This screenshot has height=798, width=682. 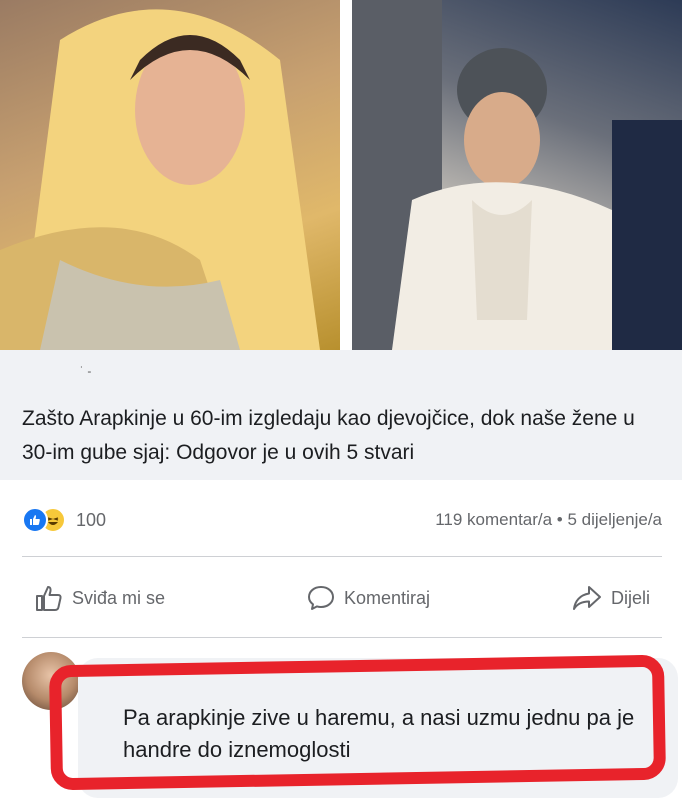 What do you see at coordinates (342, 520) in the screenshot?
I see `reactions-summary: 100 119 komentar/a • 5 dijeljenje/a` at bounding box center [342, 520].